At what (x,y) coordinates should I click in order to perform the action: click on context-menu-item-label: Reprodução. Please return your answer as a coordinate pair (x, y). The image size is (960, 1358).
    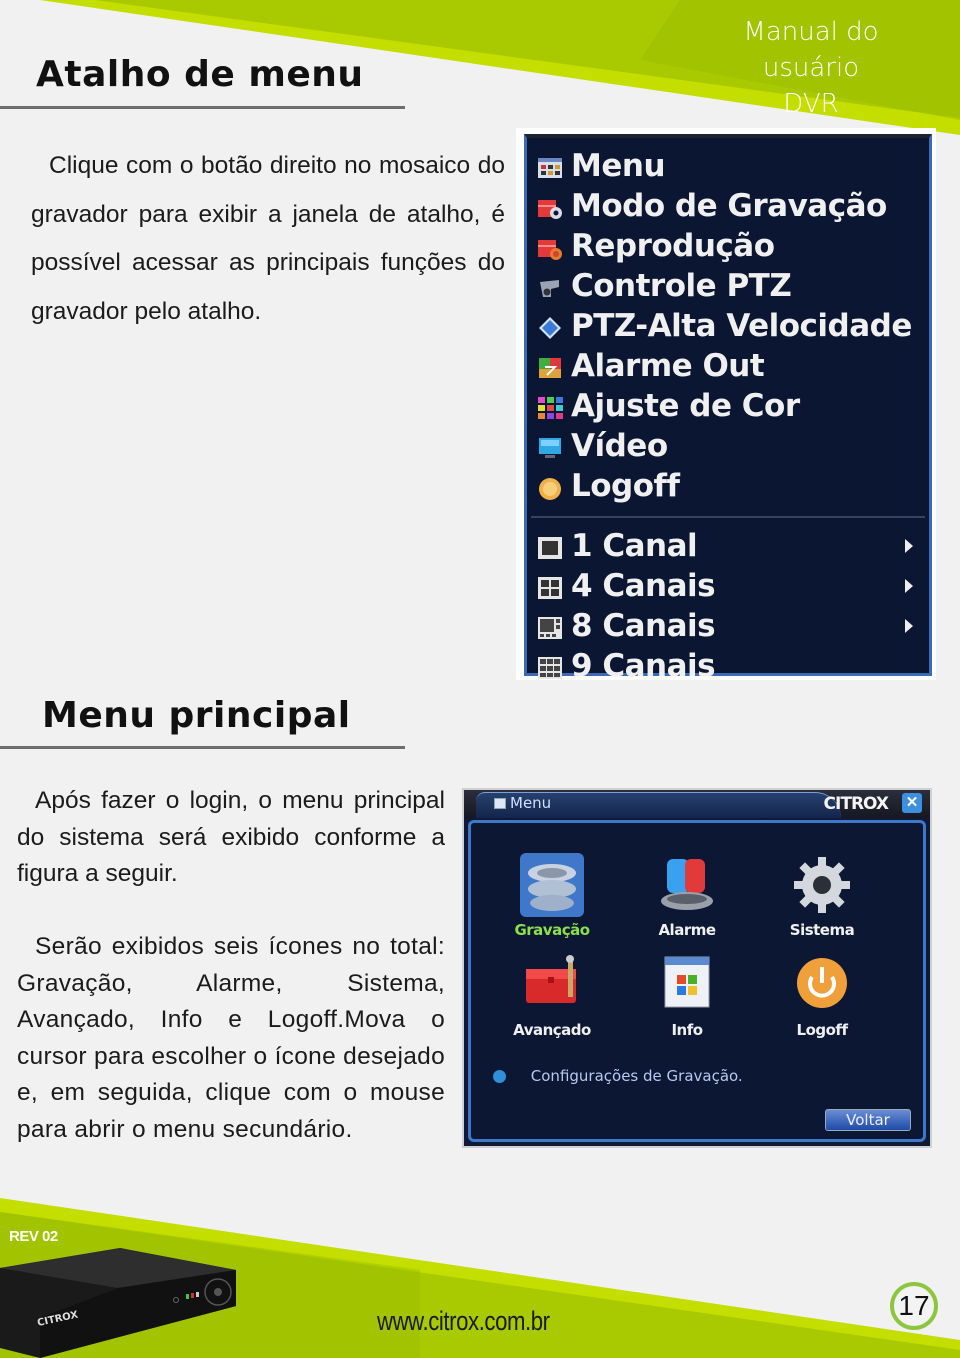
    Looking at the image, I should click on (673, 246).